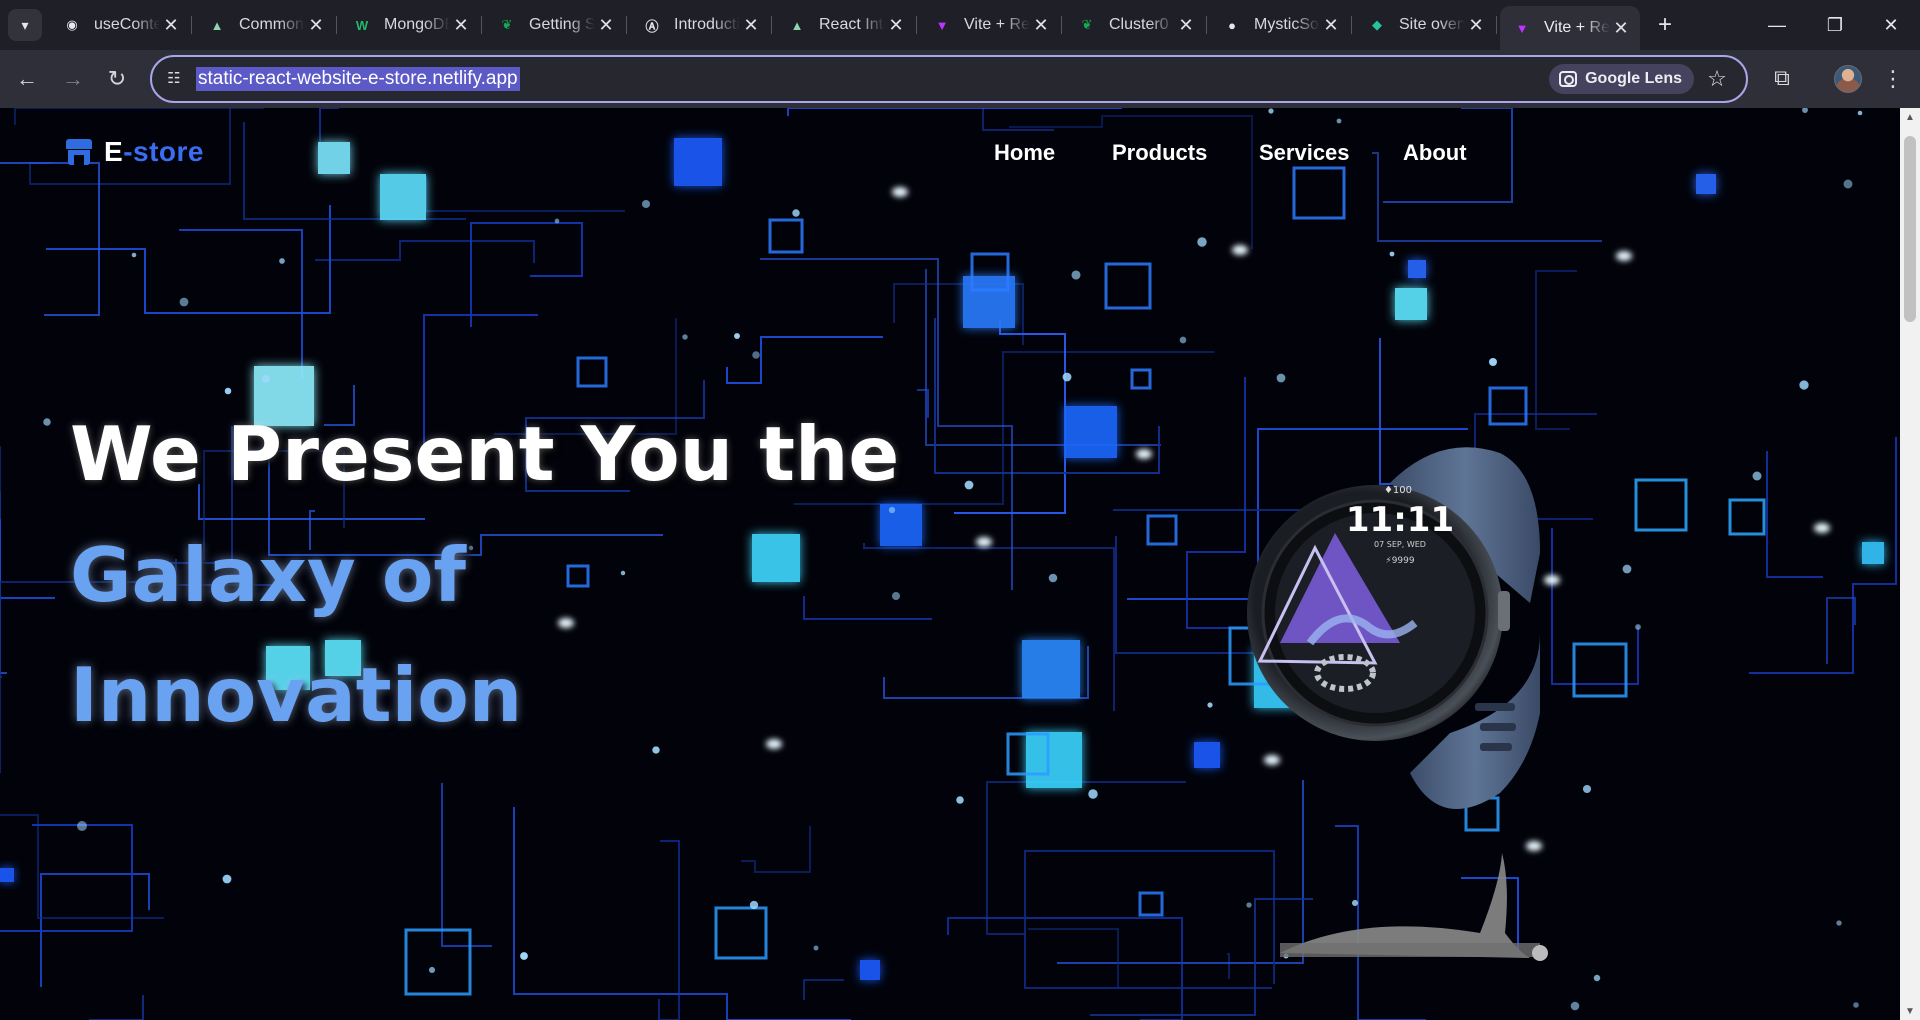 The height and width of the screenshot is (1020, 1920). I want to click on close-window-button: ✕, so click(1891, 25).